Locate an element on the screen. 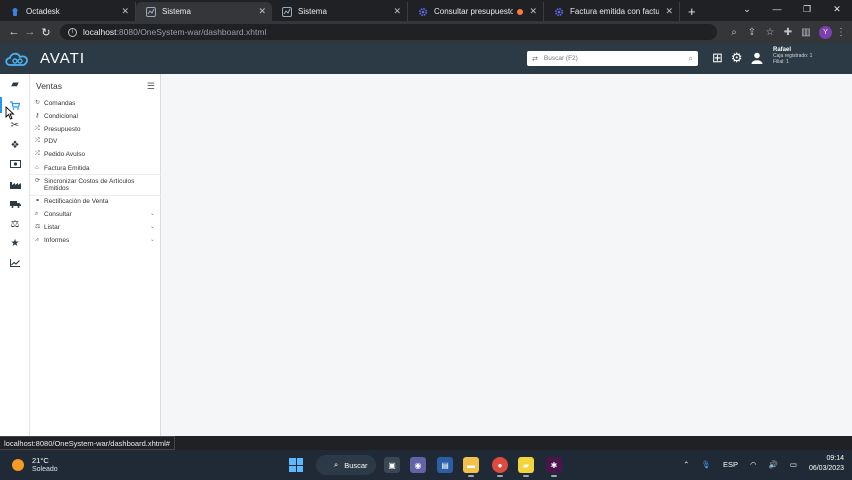 The image size is (852, 480). star-icon: ★ is located at coordinates (15, 243).